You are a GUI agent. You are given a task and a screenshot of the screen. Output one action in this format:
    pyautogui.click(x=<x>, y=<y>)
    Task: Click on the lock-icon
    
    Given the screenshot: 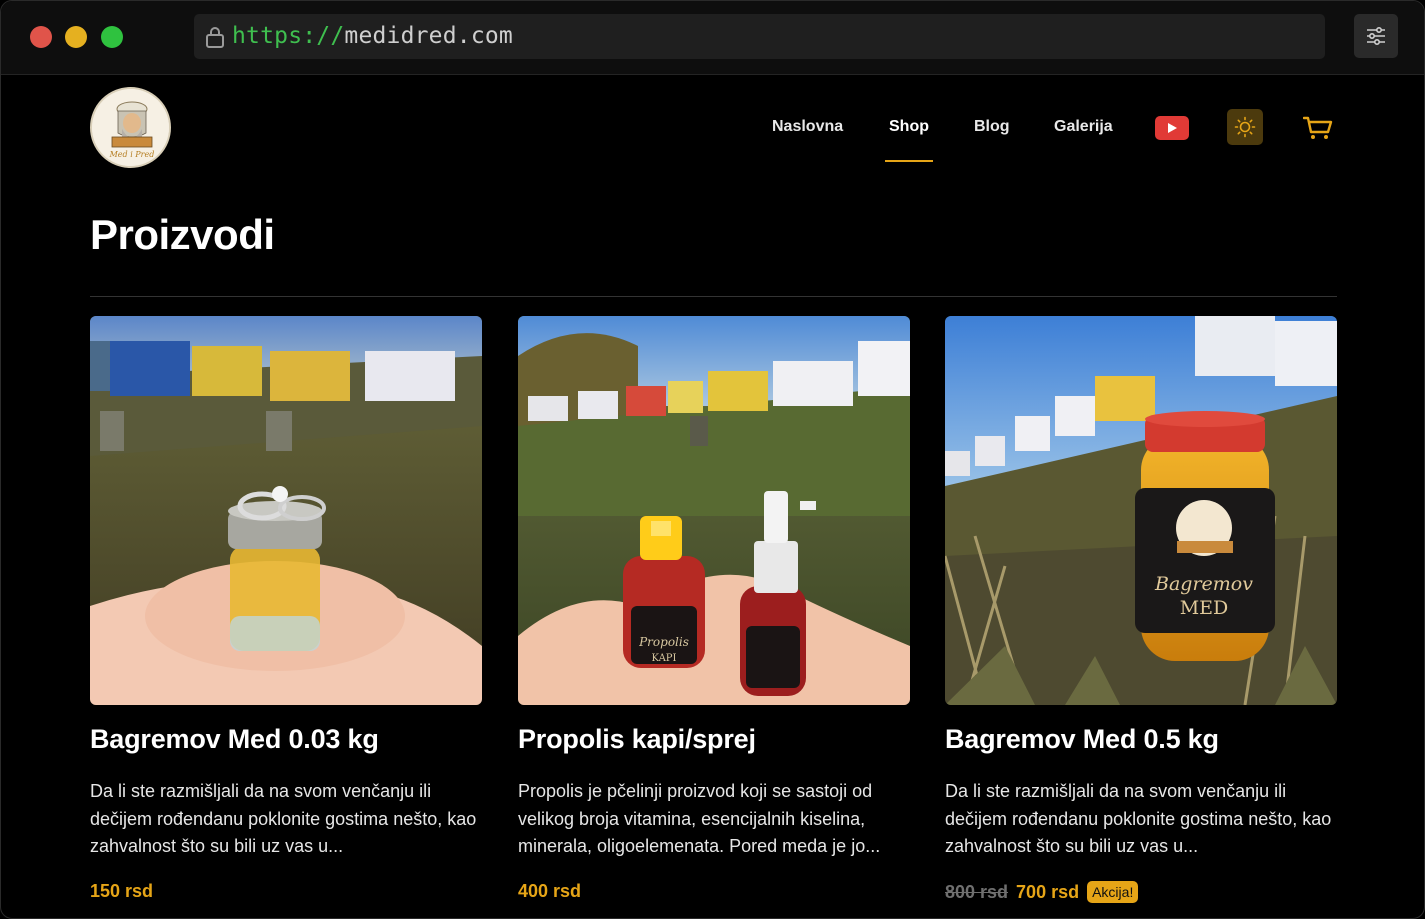 What is the action you would take?
    pyautogui.click(x=215, y=37)
    